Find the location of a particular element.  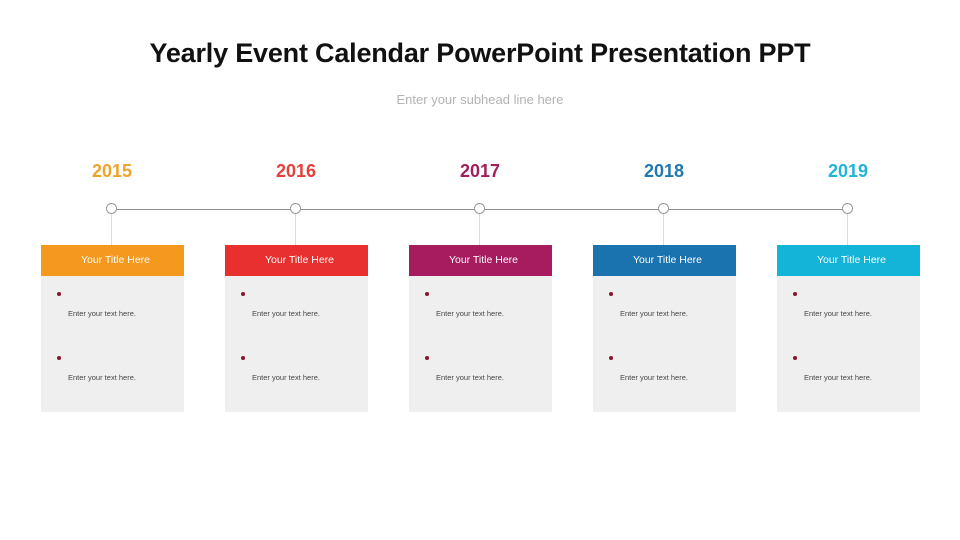

year-label: 2016 is located at coordinates (296, 171).